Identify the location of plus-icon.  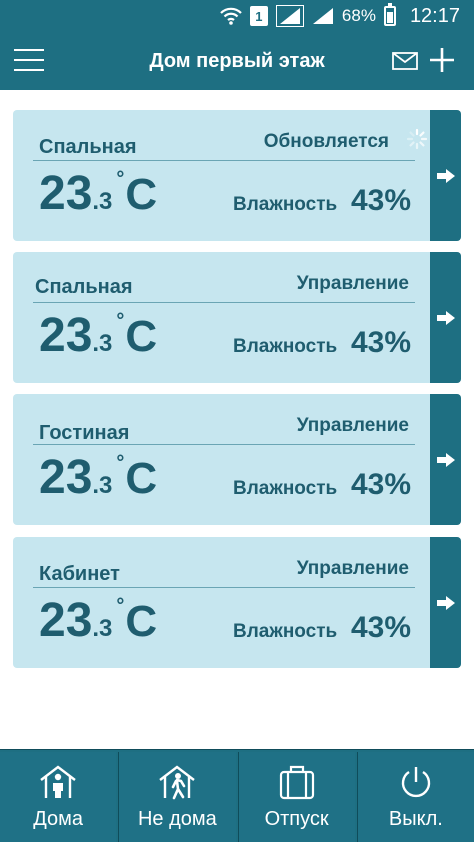
(442, 60).